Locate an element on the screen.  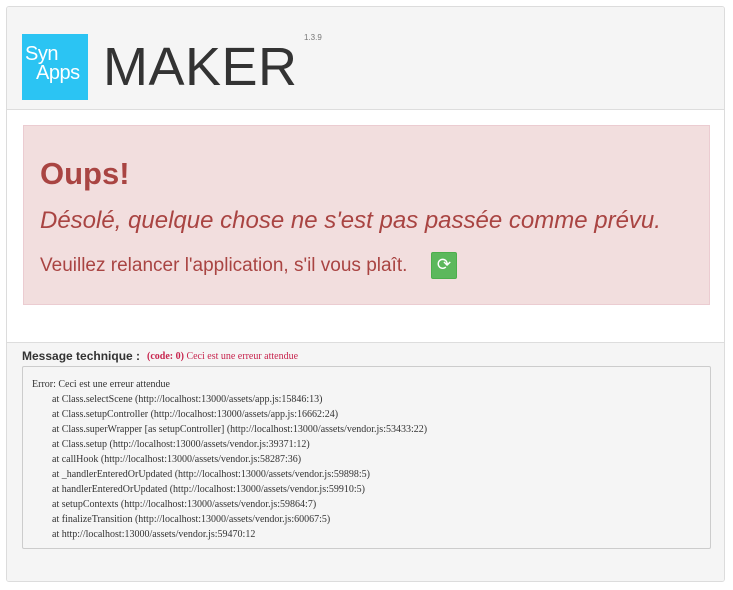
error-code-prefix: (code: 0) is located at coordinates (165, 356).